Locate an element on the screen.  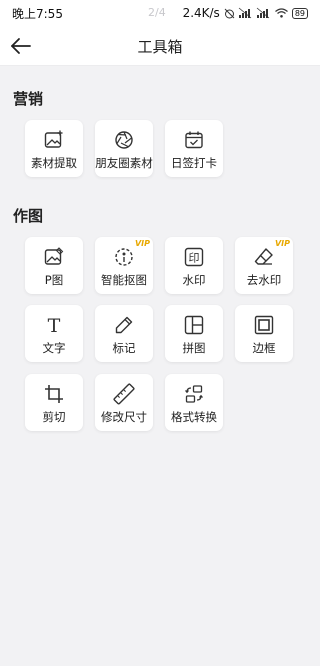
tool-remove-watermark: VIP 去水印 is located at coordinates (264, 265).